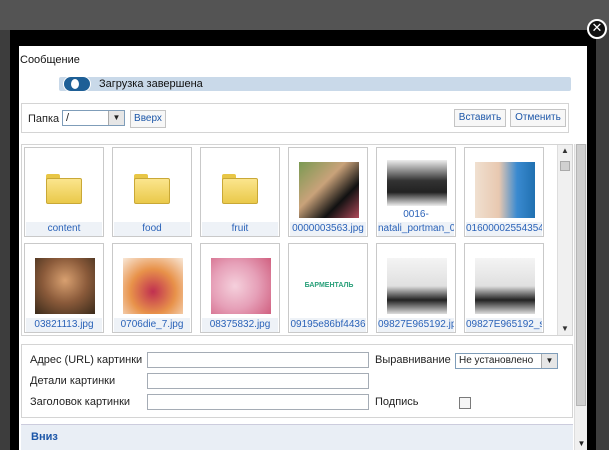  What do you see at coordinates (416, 214) in the screenshot?
I see `file-name-line1: 0016-` at bounding box center [416, 214].